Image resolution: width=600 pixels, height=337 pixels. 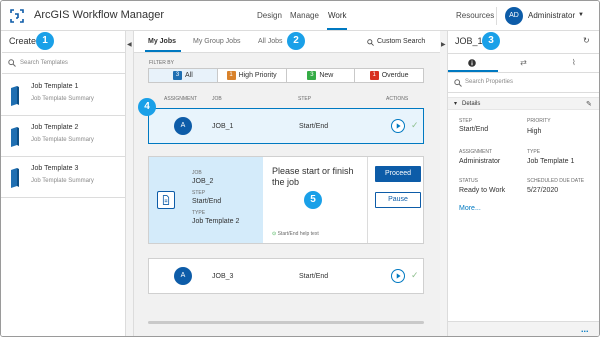 What do you see at coordinates (551, 161) in the screenshot?
I see `field-value: Job Template 1` at bounding box center [551, 161].